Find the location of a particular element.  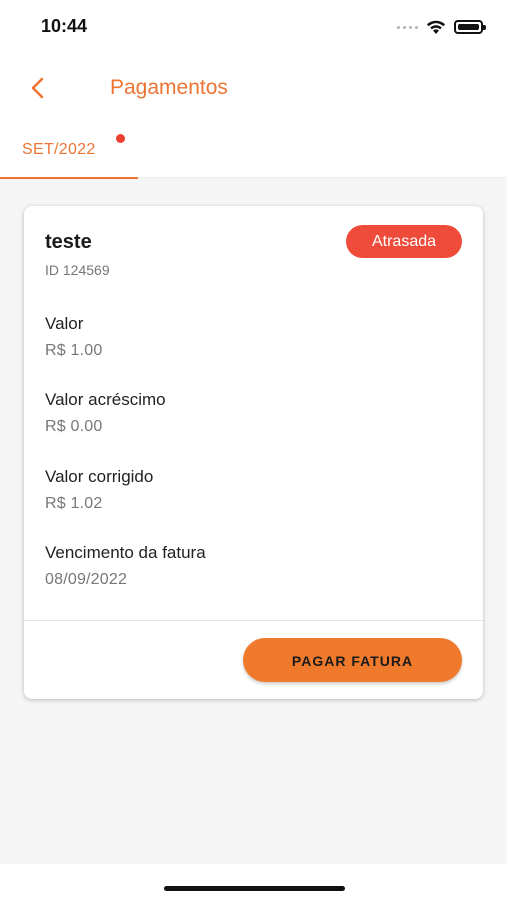

card-divider is located at coordinates (253, 620).